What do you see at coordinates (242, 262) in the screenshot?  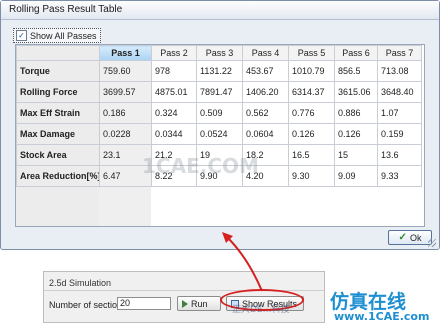 I see `callout-arrow` at bounding box center [242, 262].